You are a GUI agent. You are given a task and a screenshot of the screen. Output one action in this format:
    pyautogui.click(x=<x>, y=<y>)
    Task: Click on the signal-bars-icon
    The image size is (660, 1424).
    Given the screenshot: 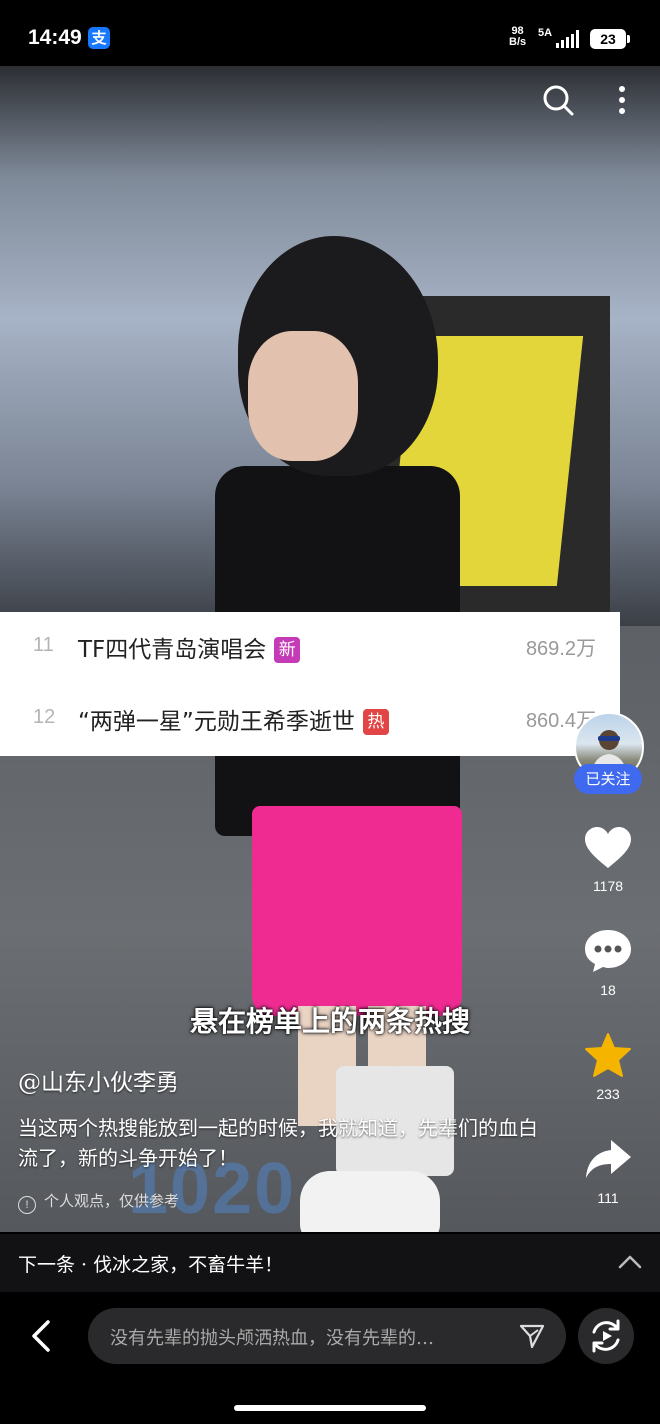 What is the action you would take?
    pyautogui.click(x=569, y=39)
    